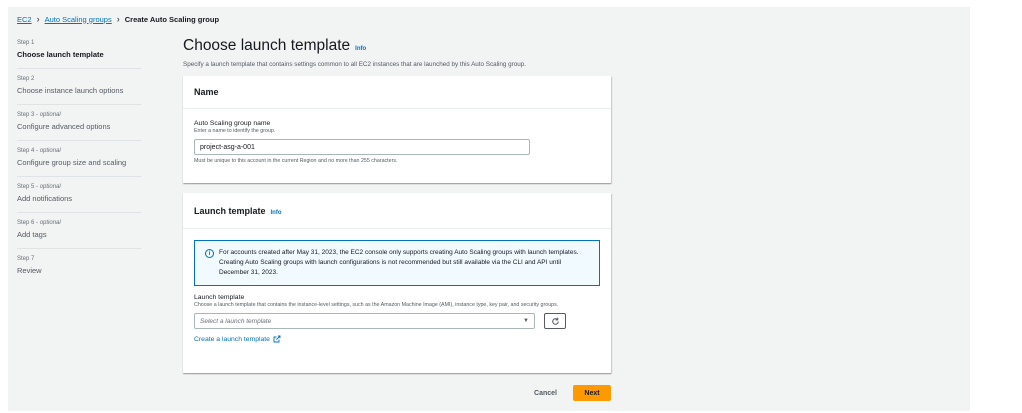  What do you see at coordinates (79, 231) in the screenshot?
I see `wizard-step-6: Step 6 - optional Add tags` at bounding box center [79, 231].